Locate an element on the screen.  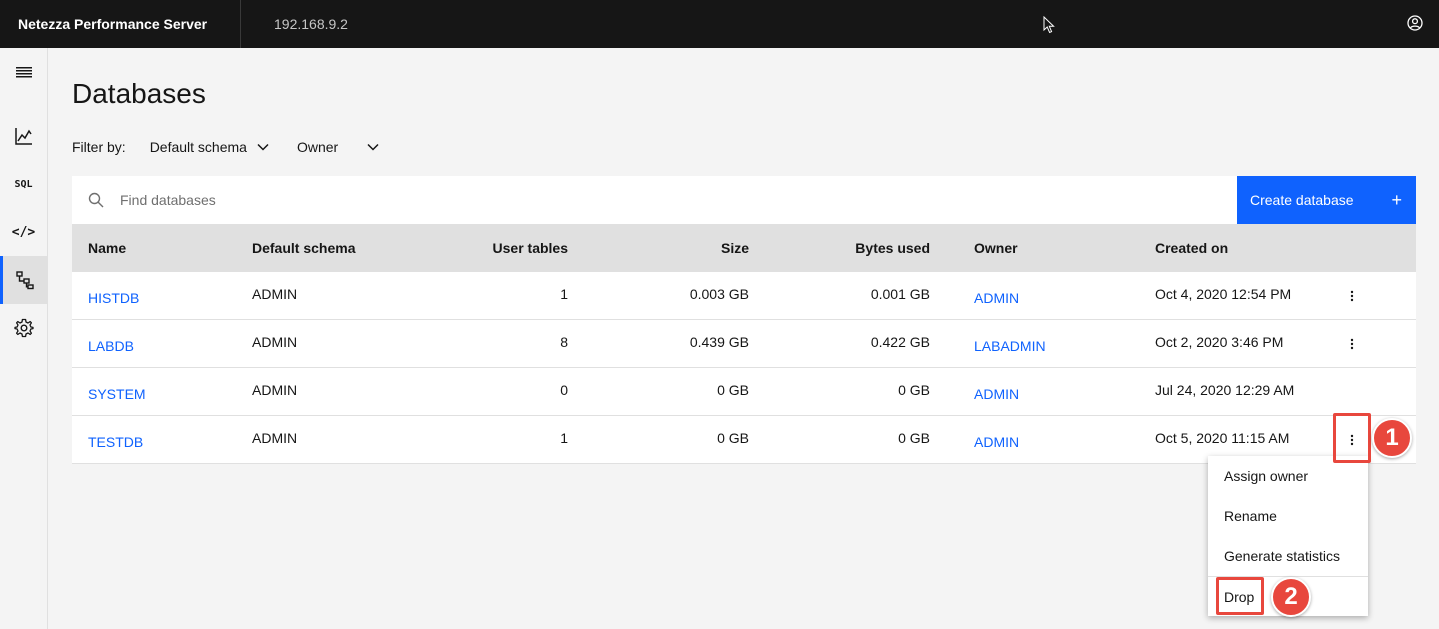
column-header-user-tables: User tables is located at coordinates (530, 248).